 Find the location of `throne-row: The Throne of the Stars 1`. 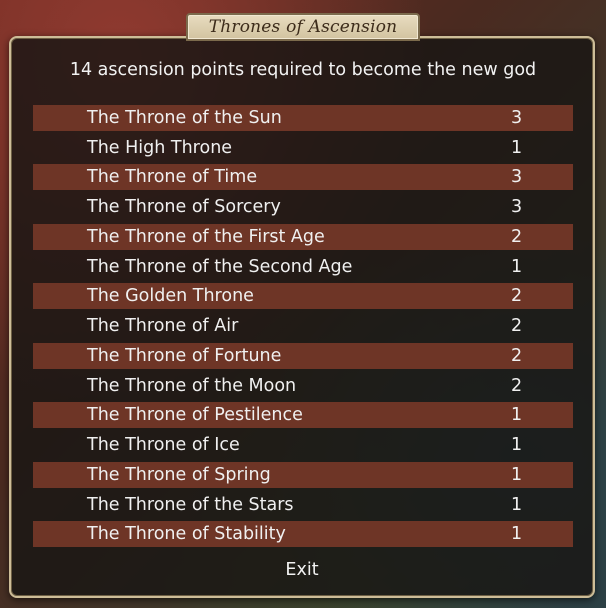

throne-row: The Throne of the Stars 1 is located at coordinates (303, 505).